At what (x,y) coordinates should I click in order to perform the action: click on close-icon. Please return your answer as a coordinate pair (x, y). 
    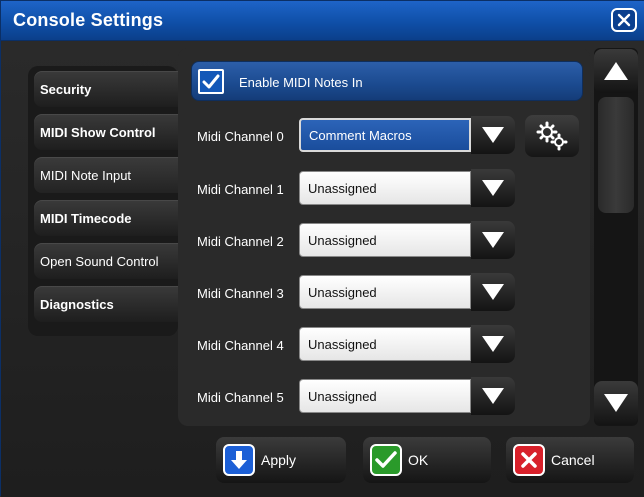
    Looking at the image, I should click on (624, 20).